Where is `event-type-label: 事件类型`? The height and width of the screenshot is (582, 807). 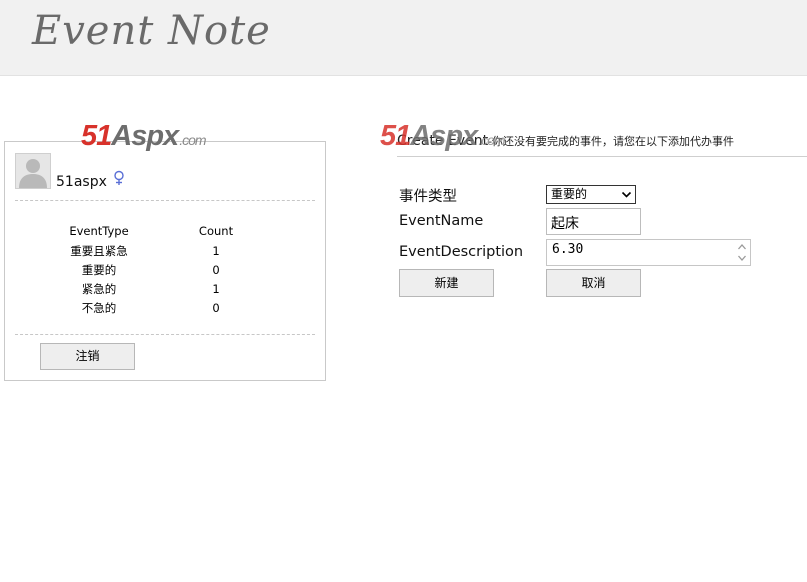
event-type-label: 事件类型 is located at coordinates (428, 197).